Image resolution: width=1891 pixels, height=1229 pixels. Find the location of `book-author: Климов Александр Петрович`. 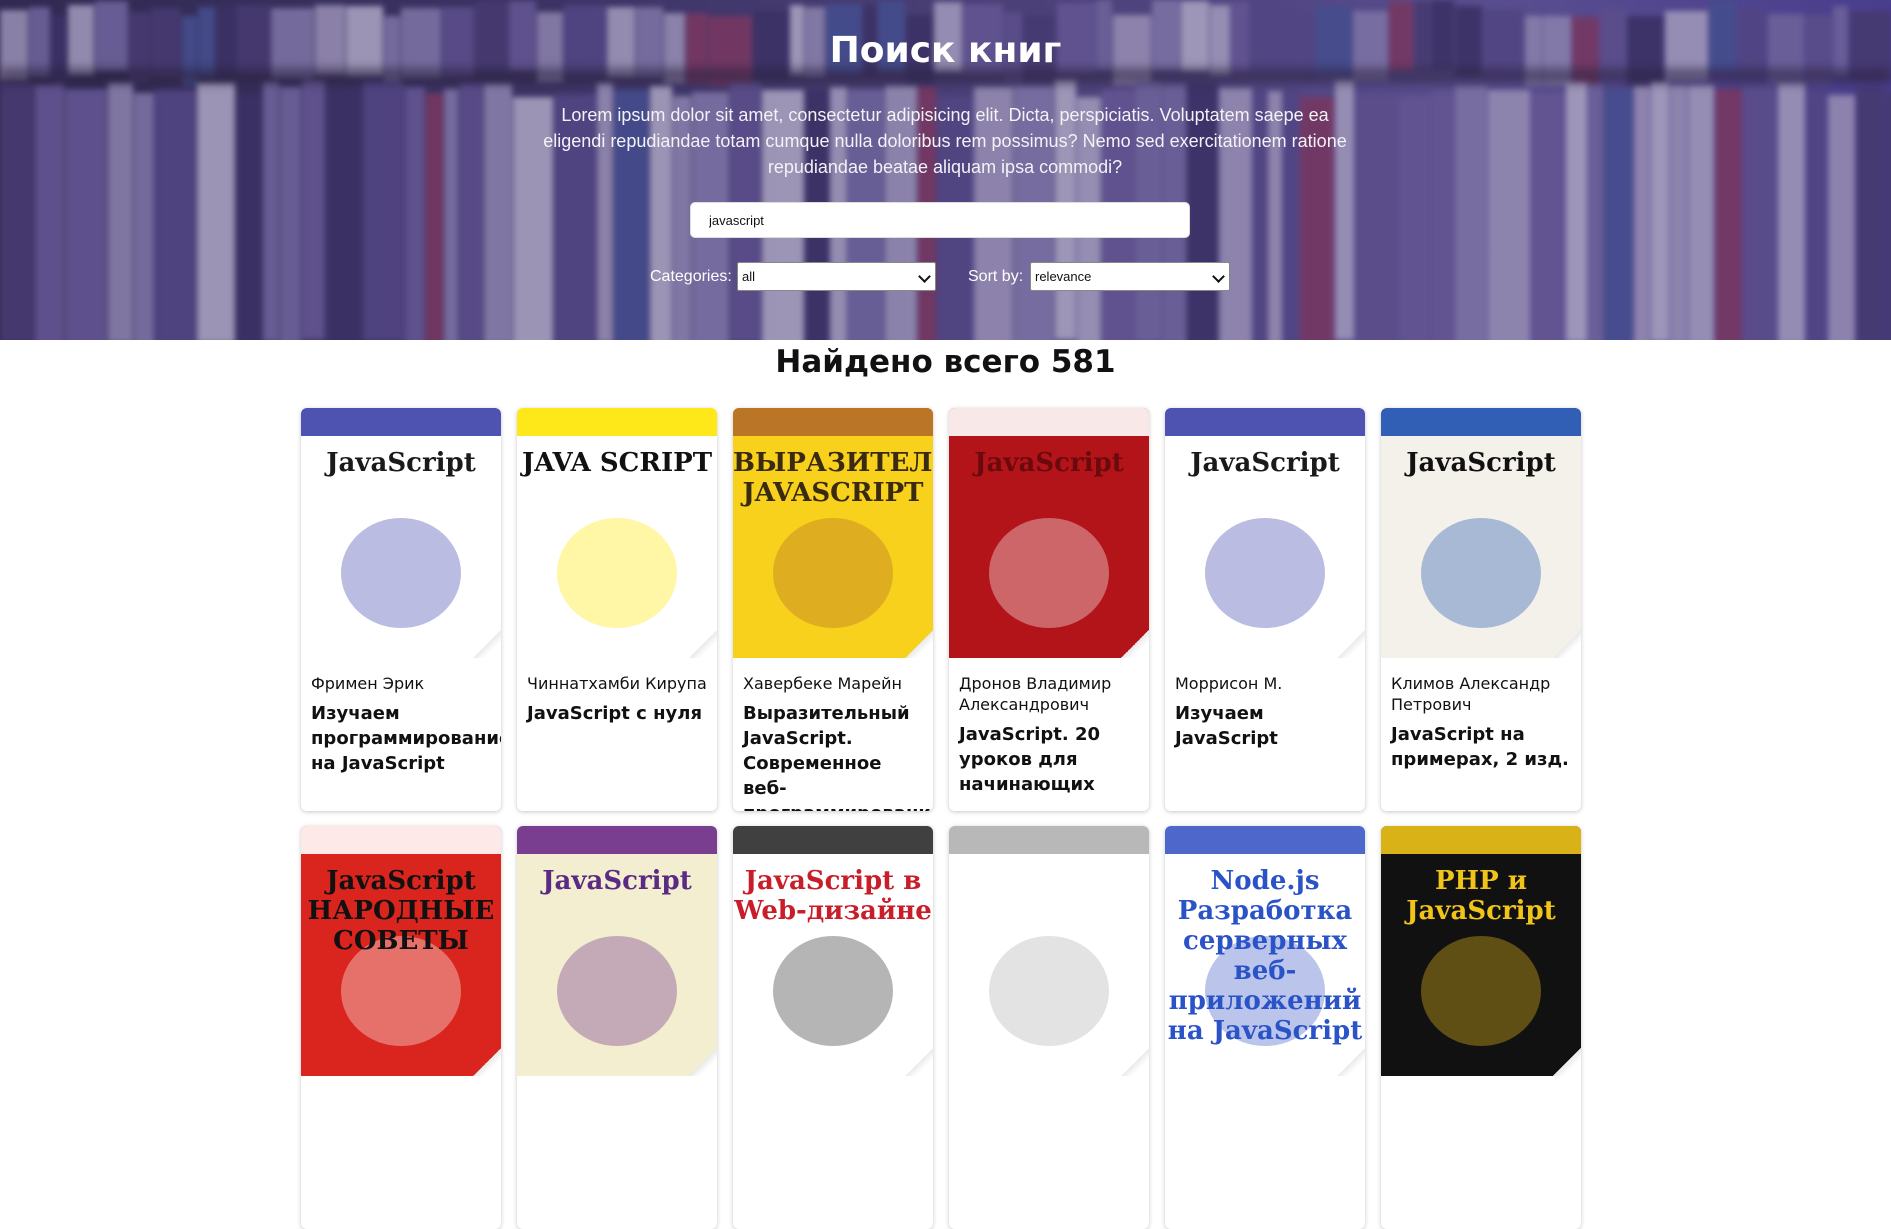

book-author: Климов Александр Петрович is located at coordinates (1471, 694).